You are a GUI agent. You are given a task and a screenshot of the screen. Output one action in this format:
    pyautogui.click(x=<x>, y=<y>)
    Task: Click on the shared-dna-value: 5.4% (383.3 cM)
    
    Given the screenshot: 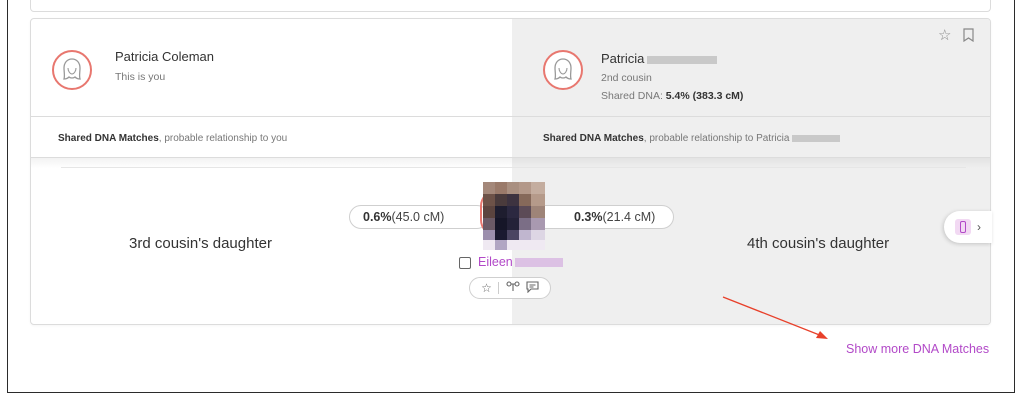 What is the action you would take?
    pyautogui.click(x=704, y=96)
    